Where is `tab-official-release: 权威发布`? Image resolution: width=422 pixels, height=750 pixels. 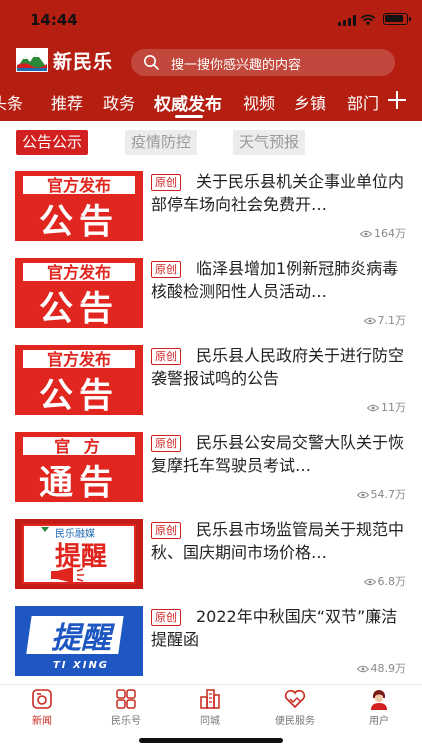
tab-official-release: 权威发布 is located at coordinates (188, 102).